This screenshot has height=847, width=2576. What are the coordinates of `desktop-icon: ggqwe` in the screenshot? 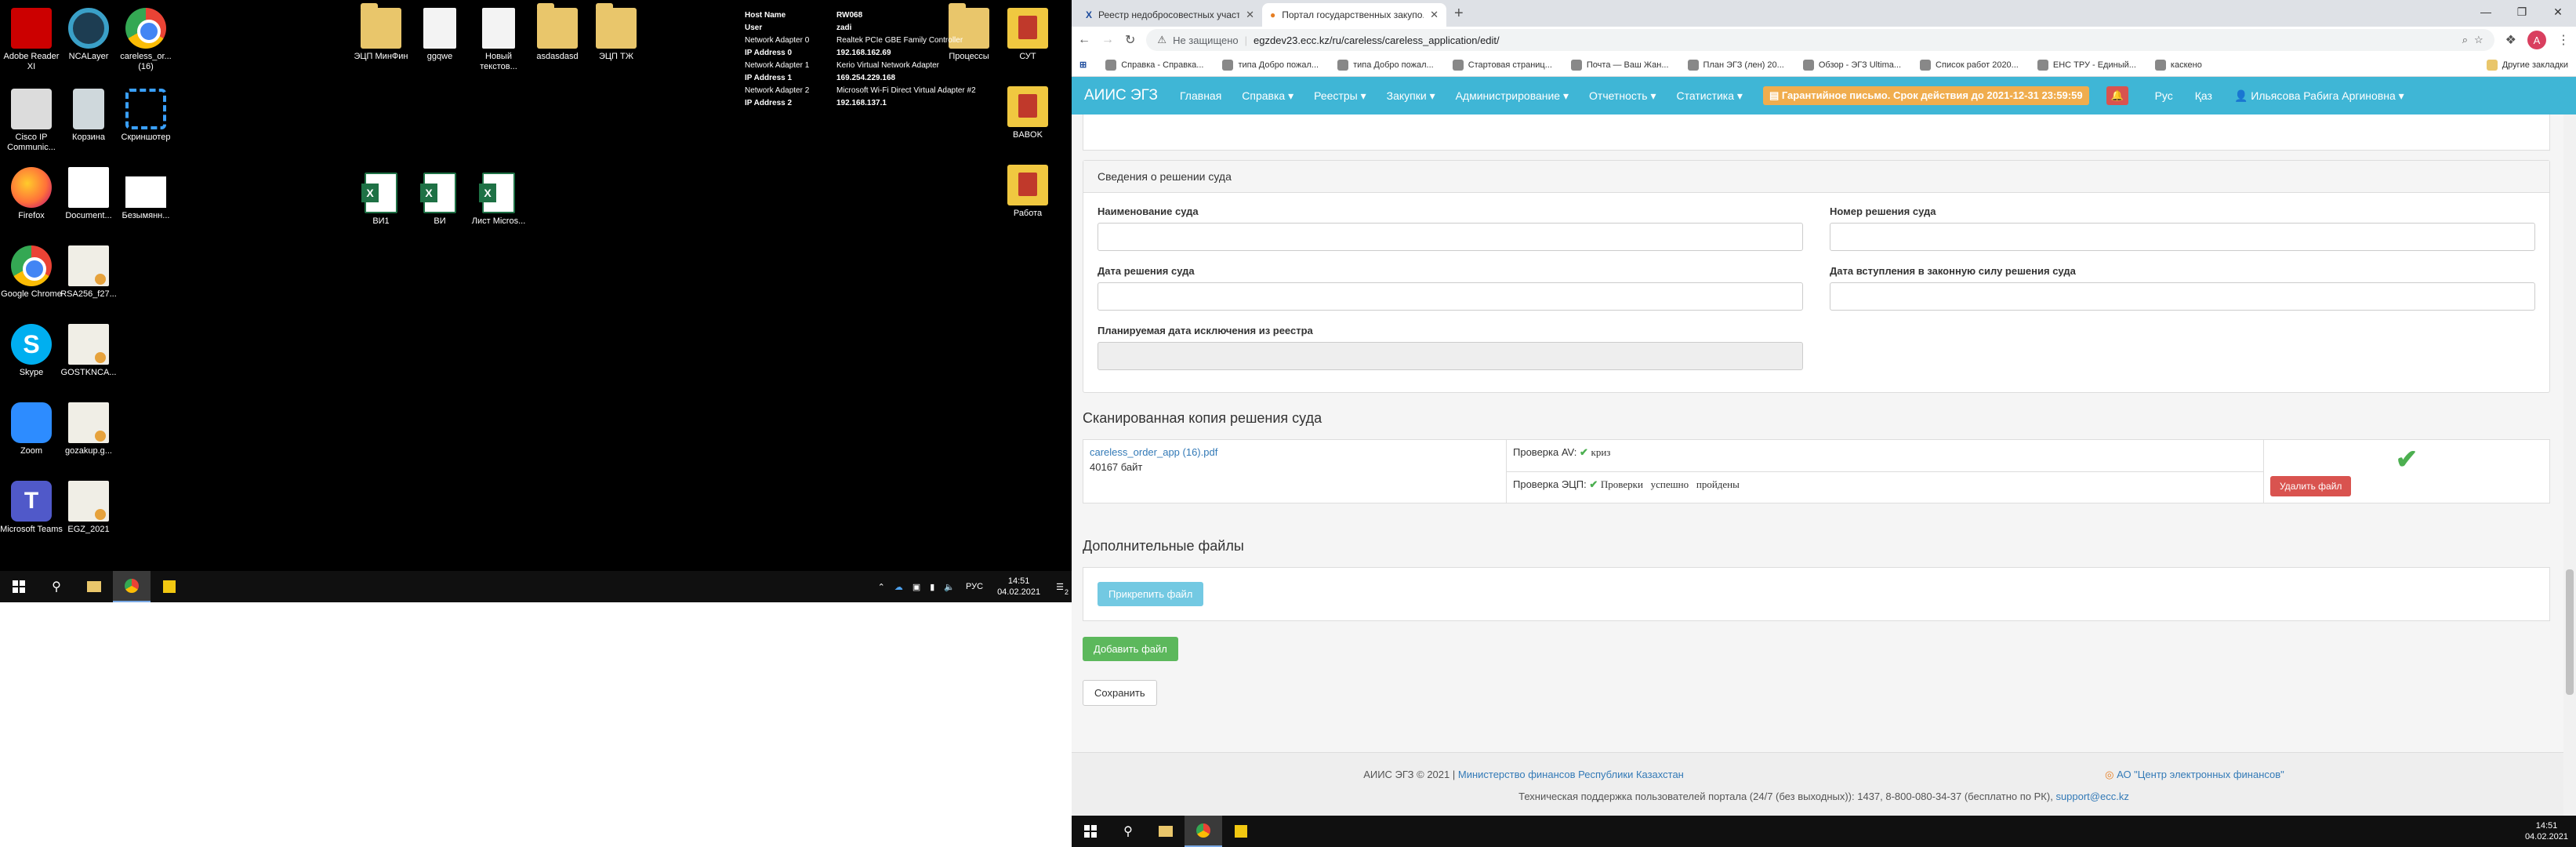 It's located at (440, 35).